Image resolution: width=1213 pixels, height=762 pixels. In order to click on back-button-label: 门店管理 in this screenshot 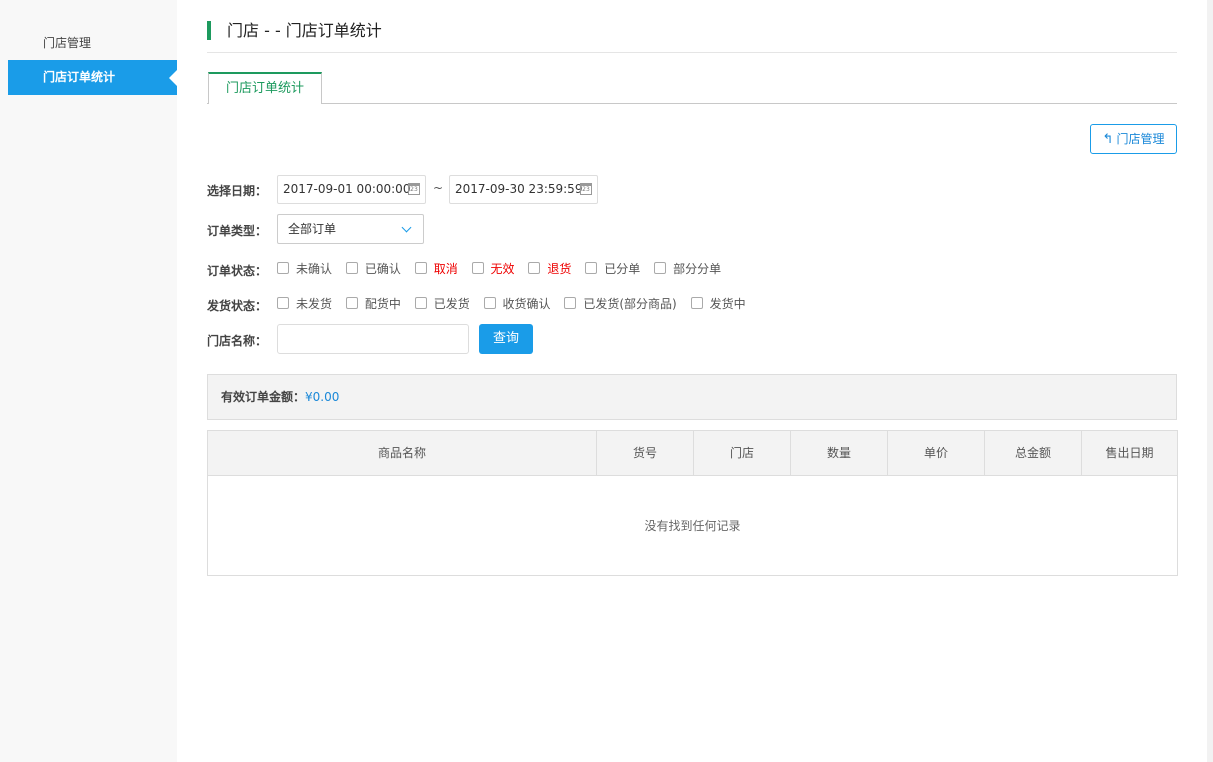, I will do `click(1140, 139)`.